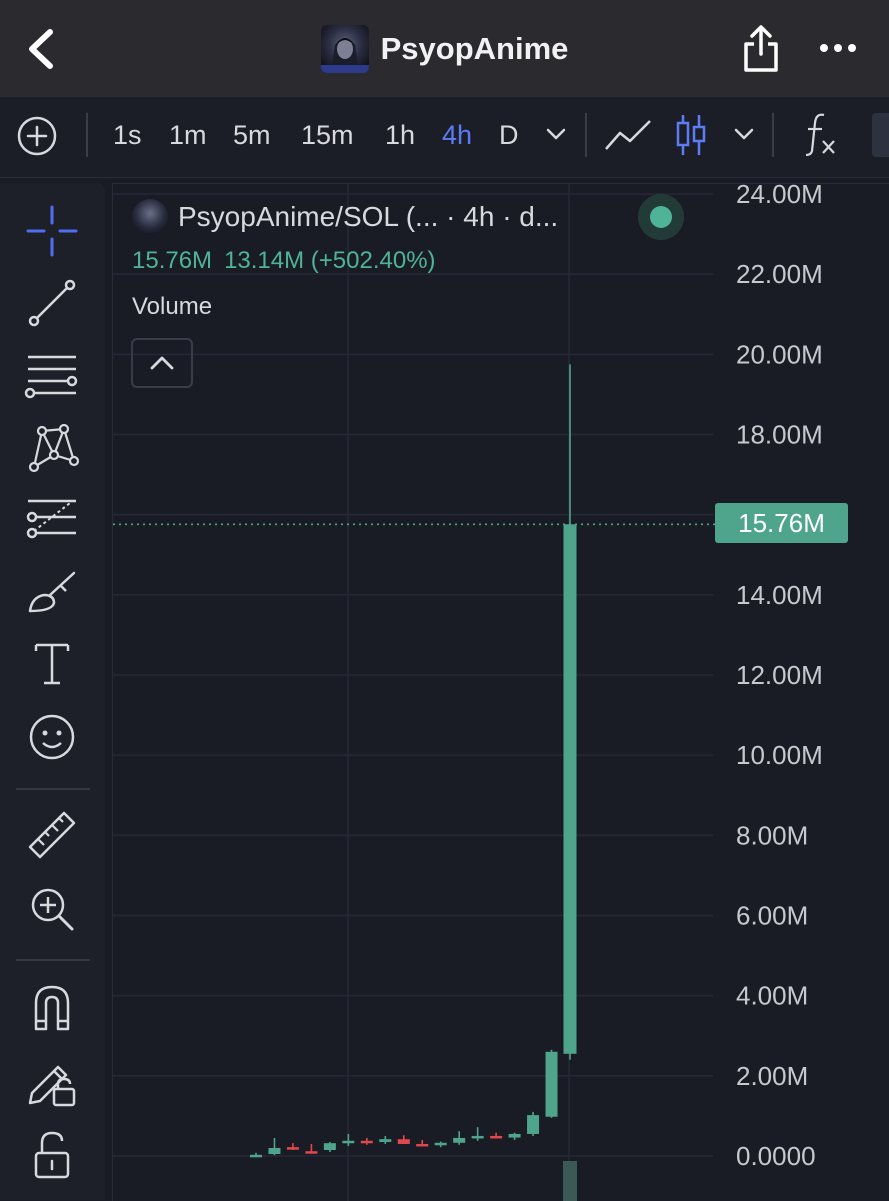  I want to click on y-axis-tick-label: 2.00M, so click(772, 1076).